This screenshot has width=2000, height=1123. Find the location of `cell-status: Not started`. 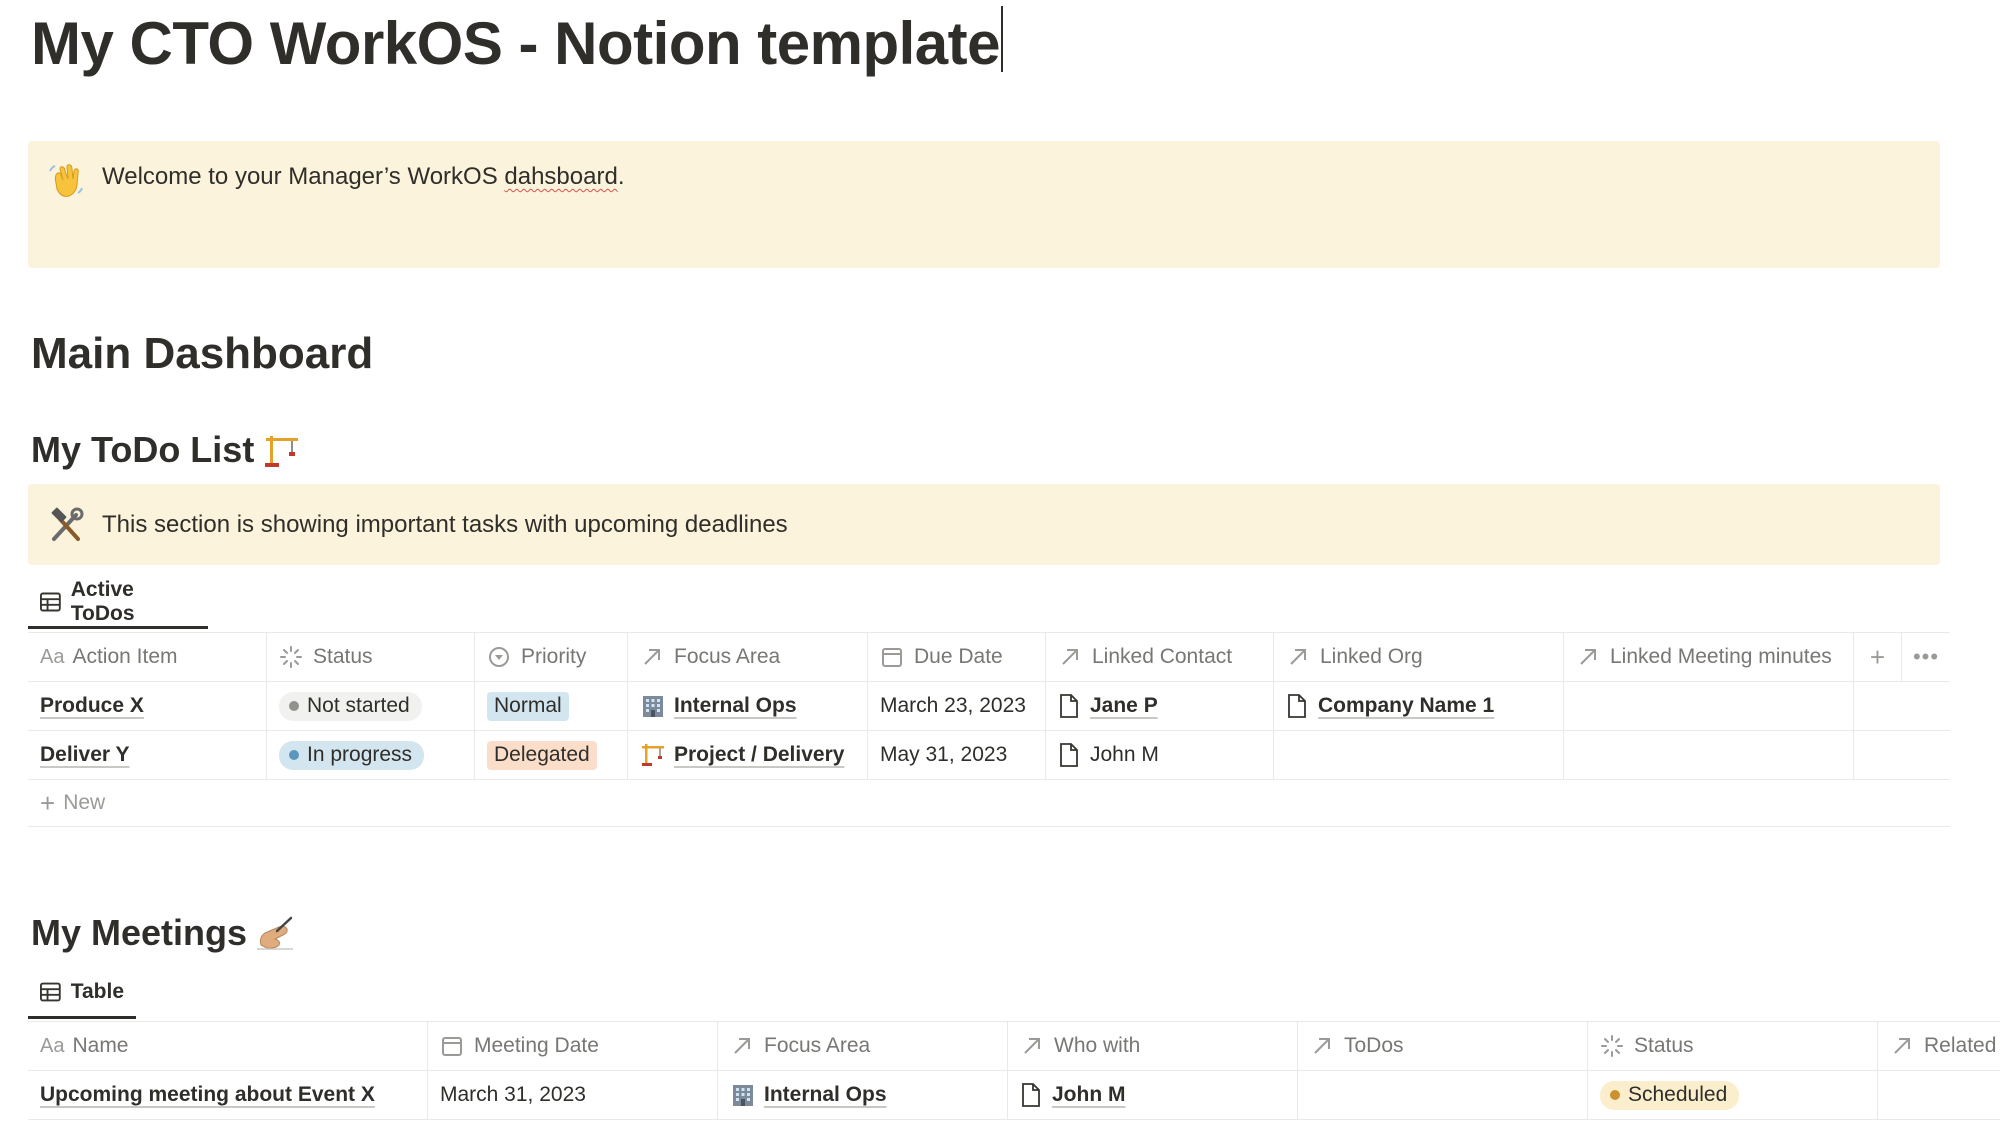

cell-status: Not started is located at coordinates (371, 706).